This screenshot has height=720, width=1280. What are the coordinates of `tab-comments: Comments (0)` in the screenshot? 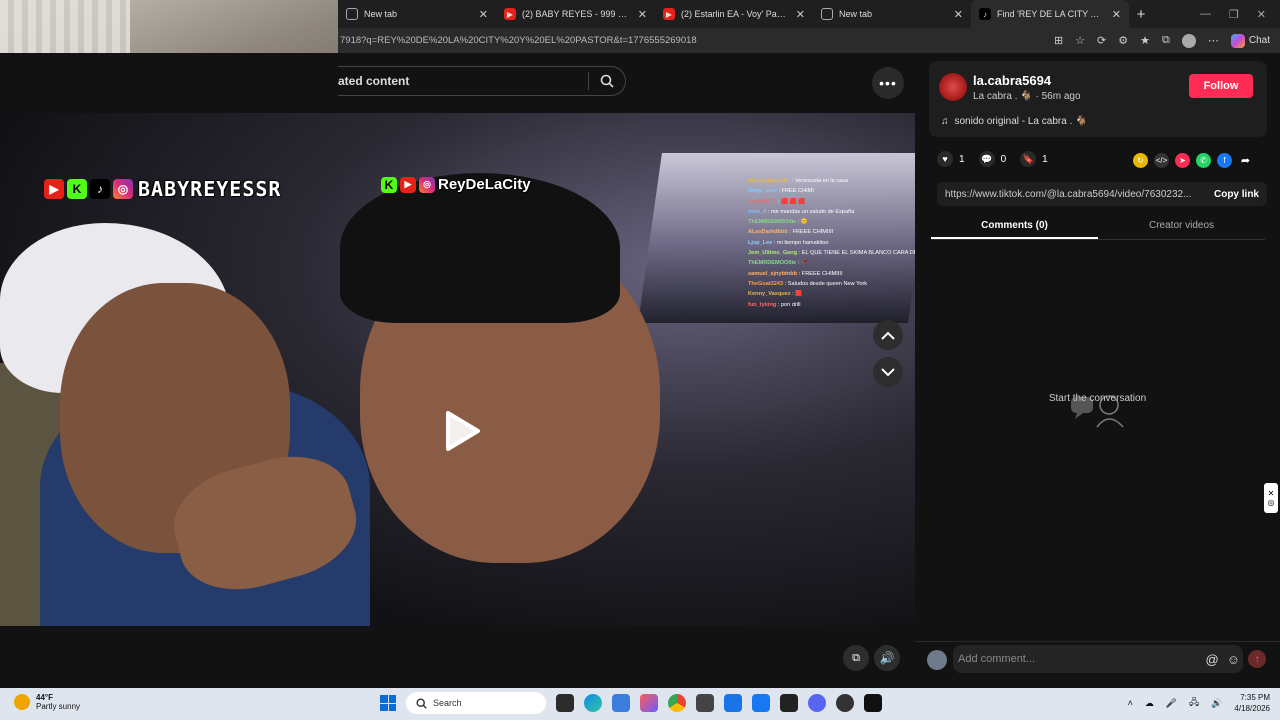 It's located at (1014, 227).